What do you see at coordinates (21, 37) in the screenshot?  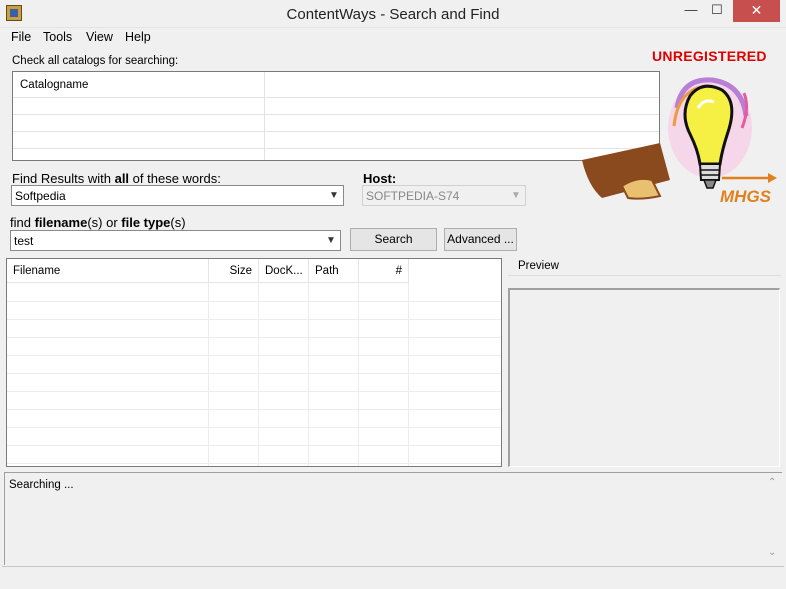 I see `menu-file: File` at bounding box center [21, 37].